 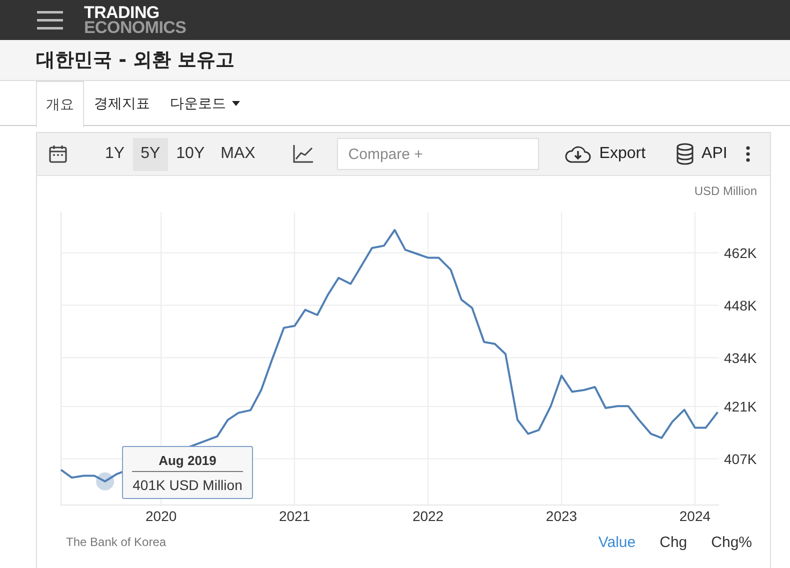 I want to click on tab: 경제지표, so click(x=122, y=103).